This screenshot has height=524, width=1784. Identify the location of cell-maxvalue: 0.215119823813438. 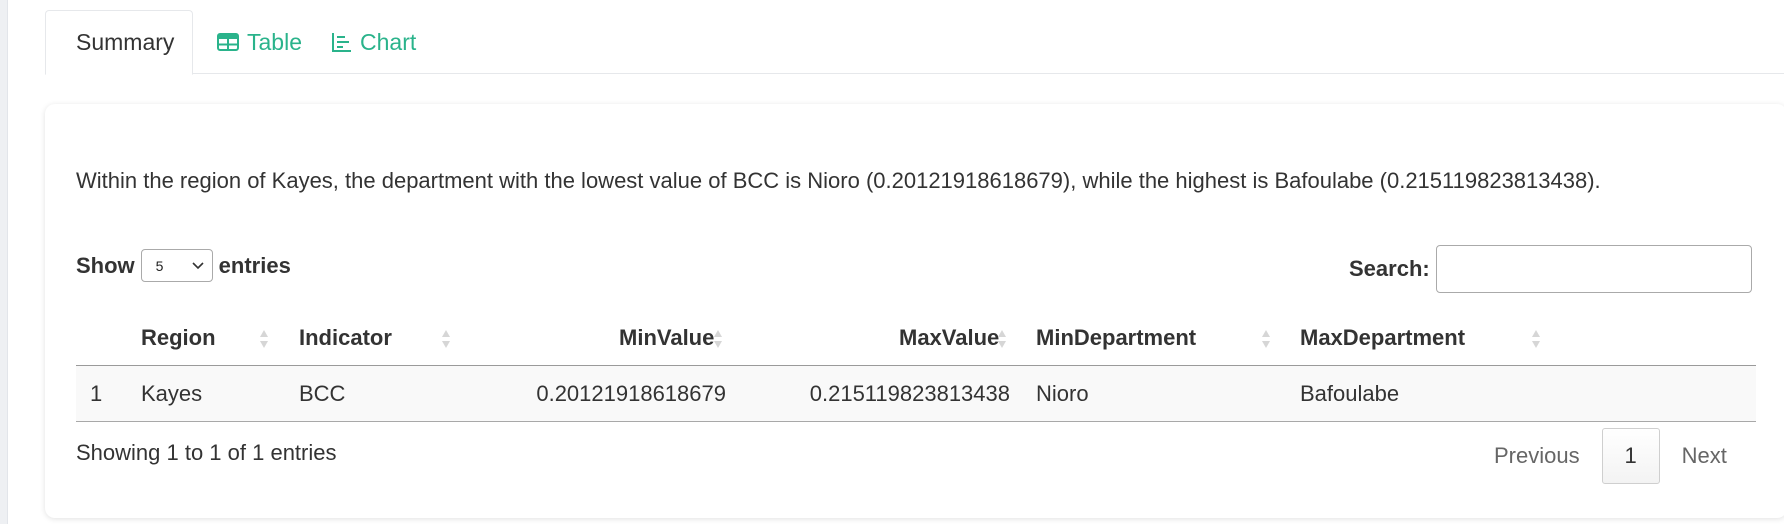
(909, 393).